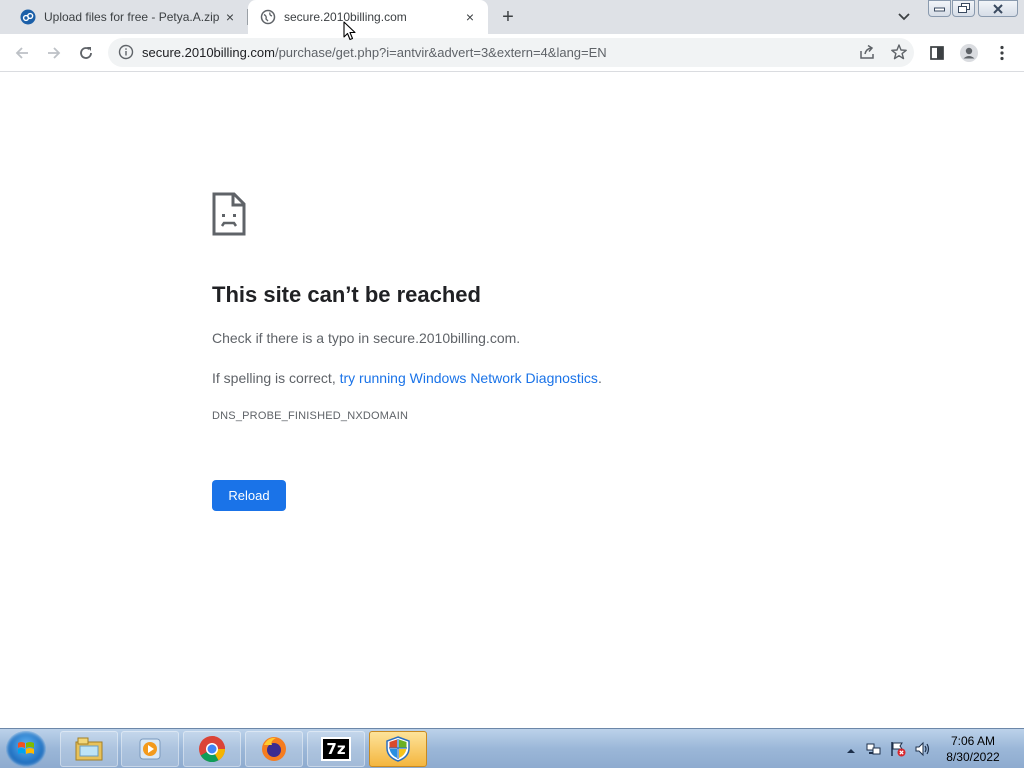  What do you see at coordinates (132, 17) in the screenshot?
I see `tab-title: Upload files for free - Petya.A.zip` at bounding box center [132, 17].